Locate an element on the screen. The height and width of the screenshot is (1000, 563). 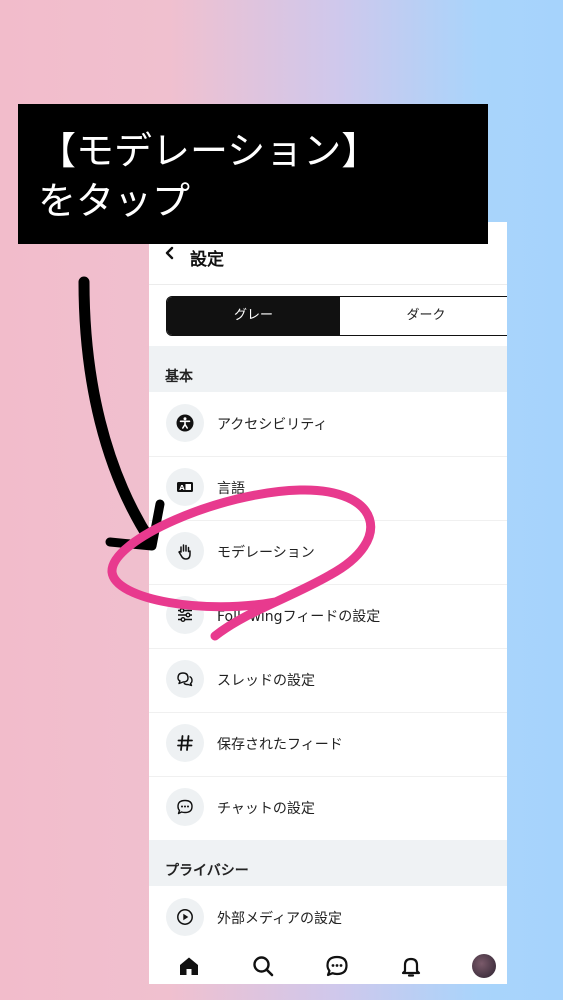
settings-item-accessibility: アクセシビリティ is located at coordinates (328, 424).